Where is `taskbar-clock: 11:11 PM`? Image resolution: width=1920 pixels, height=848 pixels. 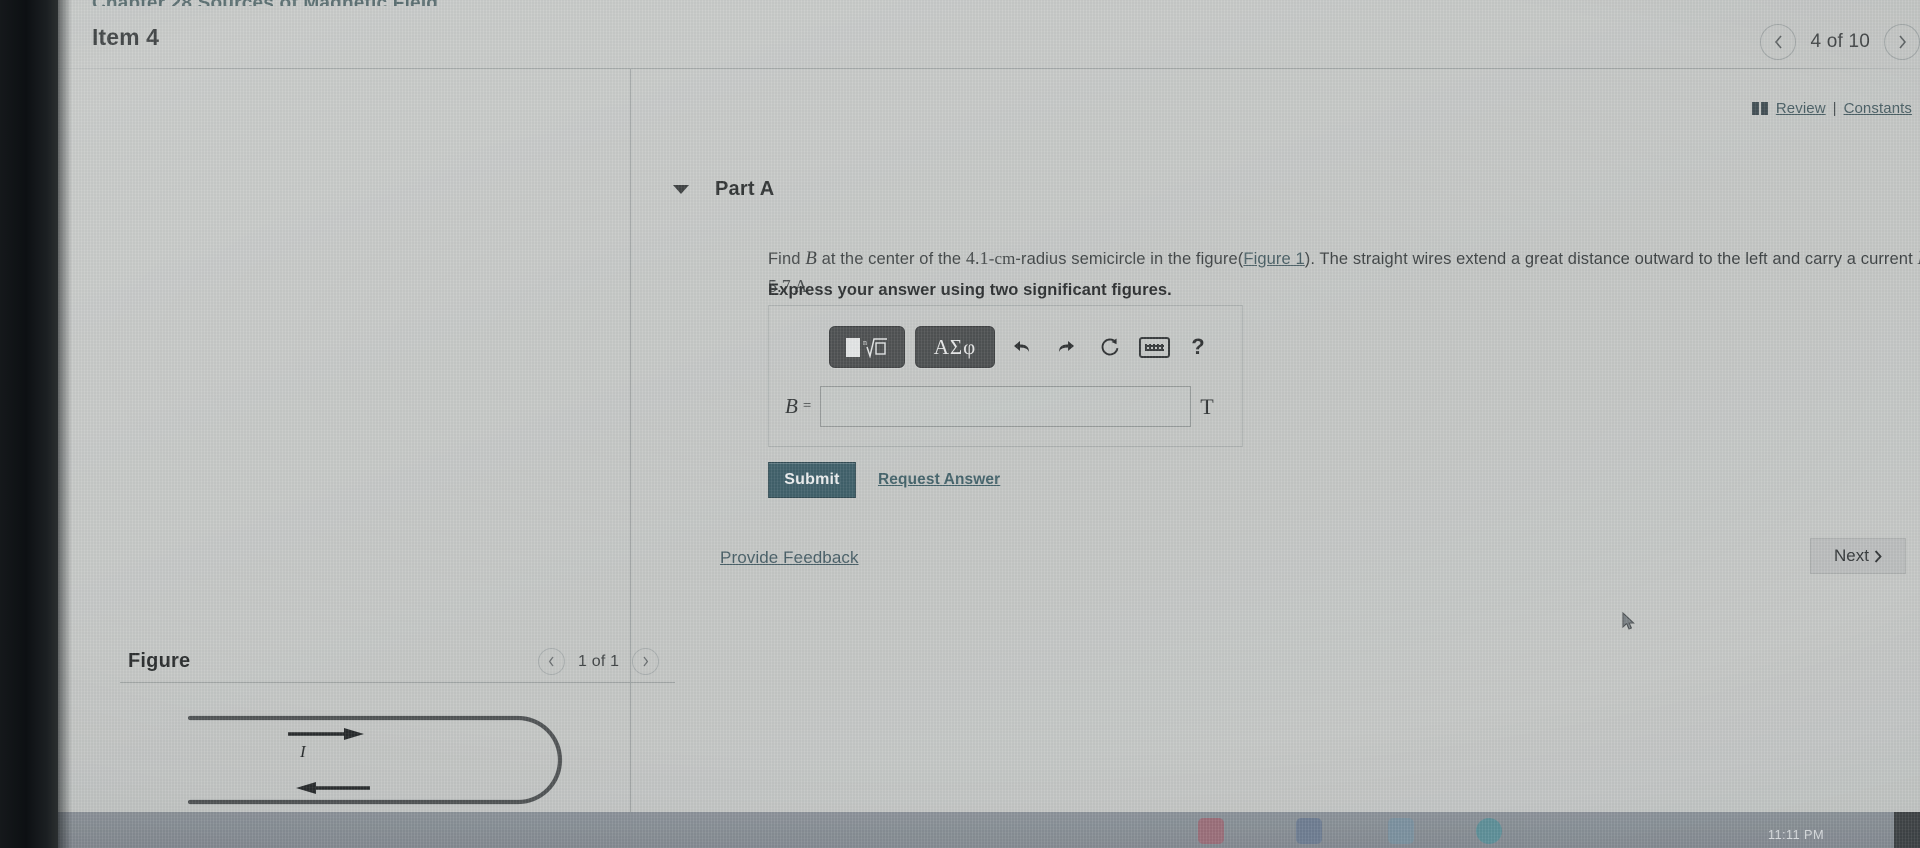 taskbar-clock: 11:11 PM is located at coordinates (1796, 834).